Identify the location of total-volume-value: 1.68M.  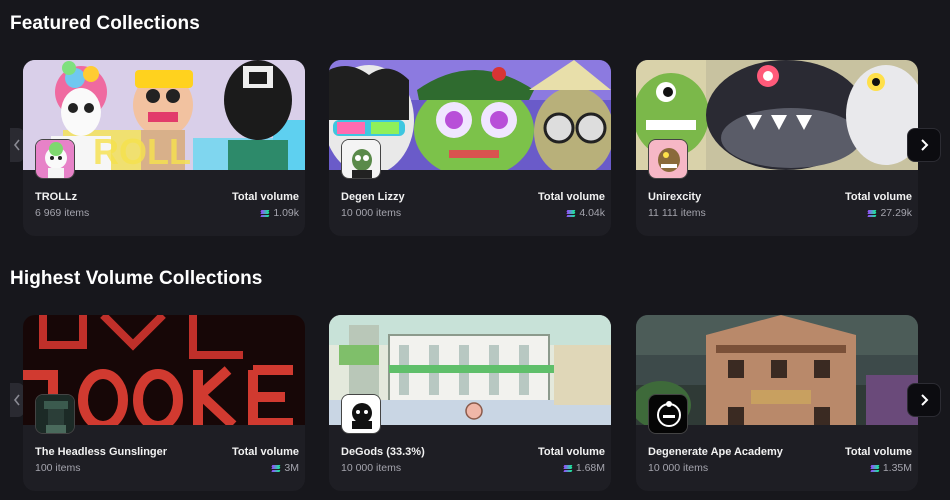
(584, 468).